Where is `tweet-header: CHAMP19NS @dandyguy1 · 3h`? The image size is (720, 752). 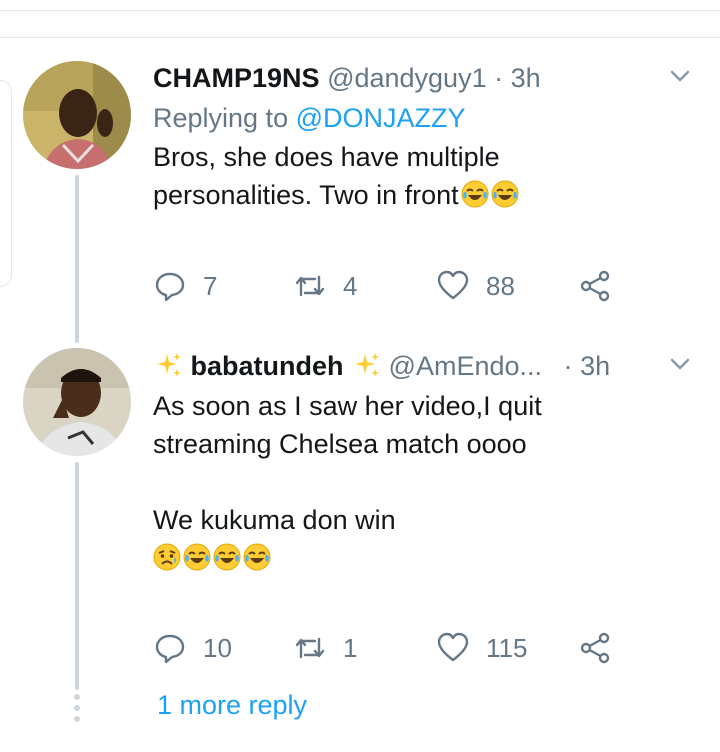 tweet-header: CHAMP19NS @dandyguy1 · 3h is located at coordinates (426, 78).